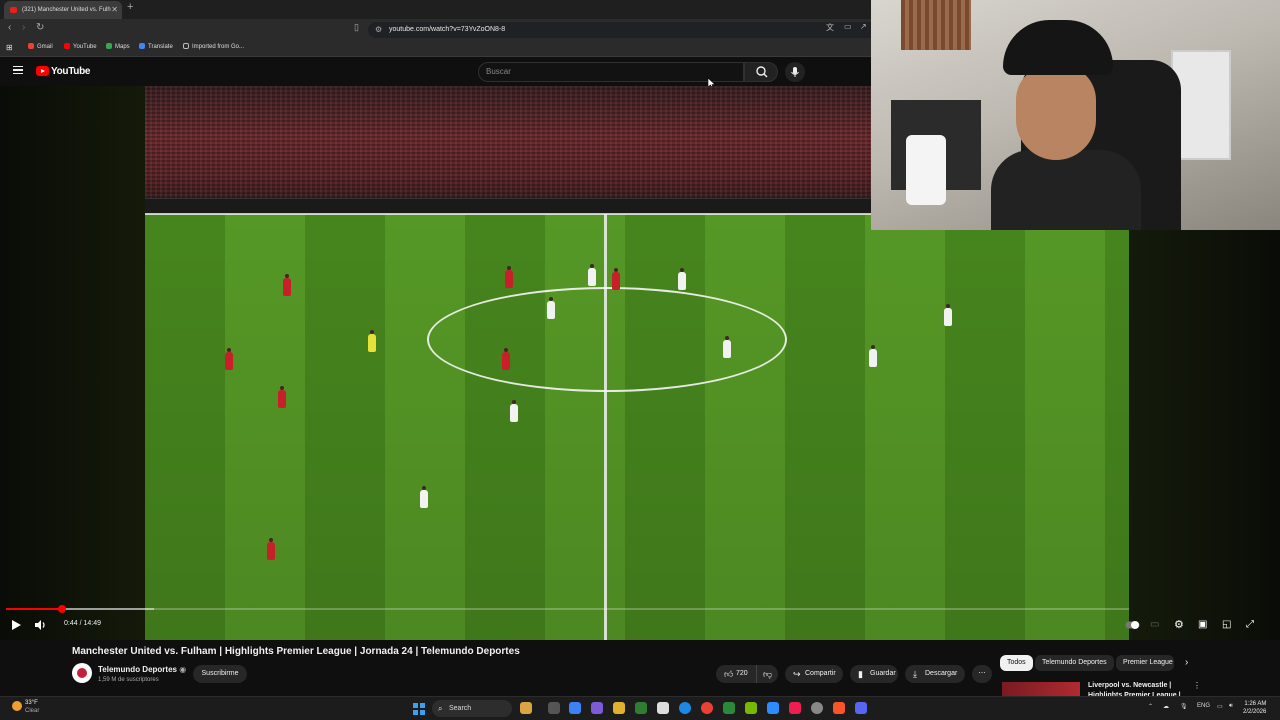  I want to click on black-cap, so click(1058, 47).